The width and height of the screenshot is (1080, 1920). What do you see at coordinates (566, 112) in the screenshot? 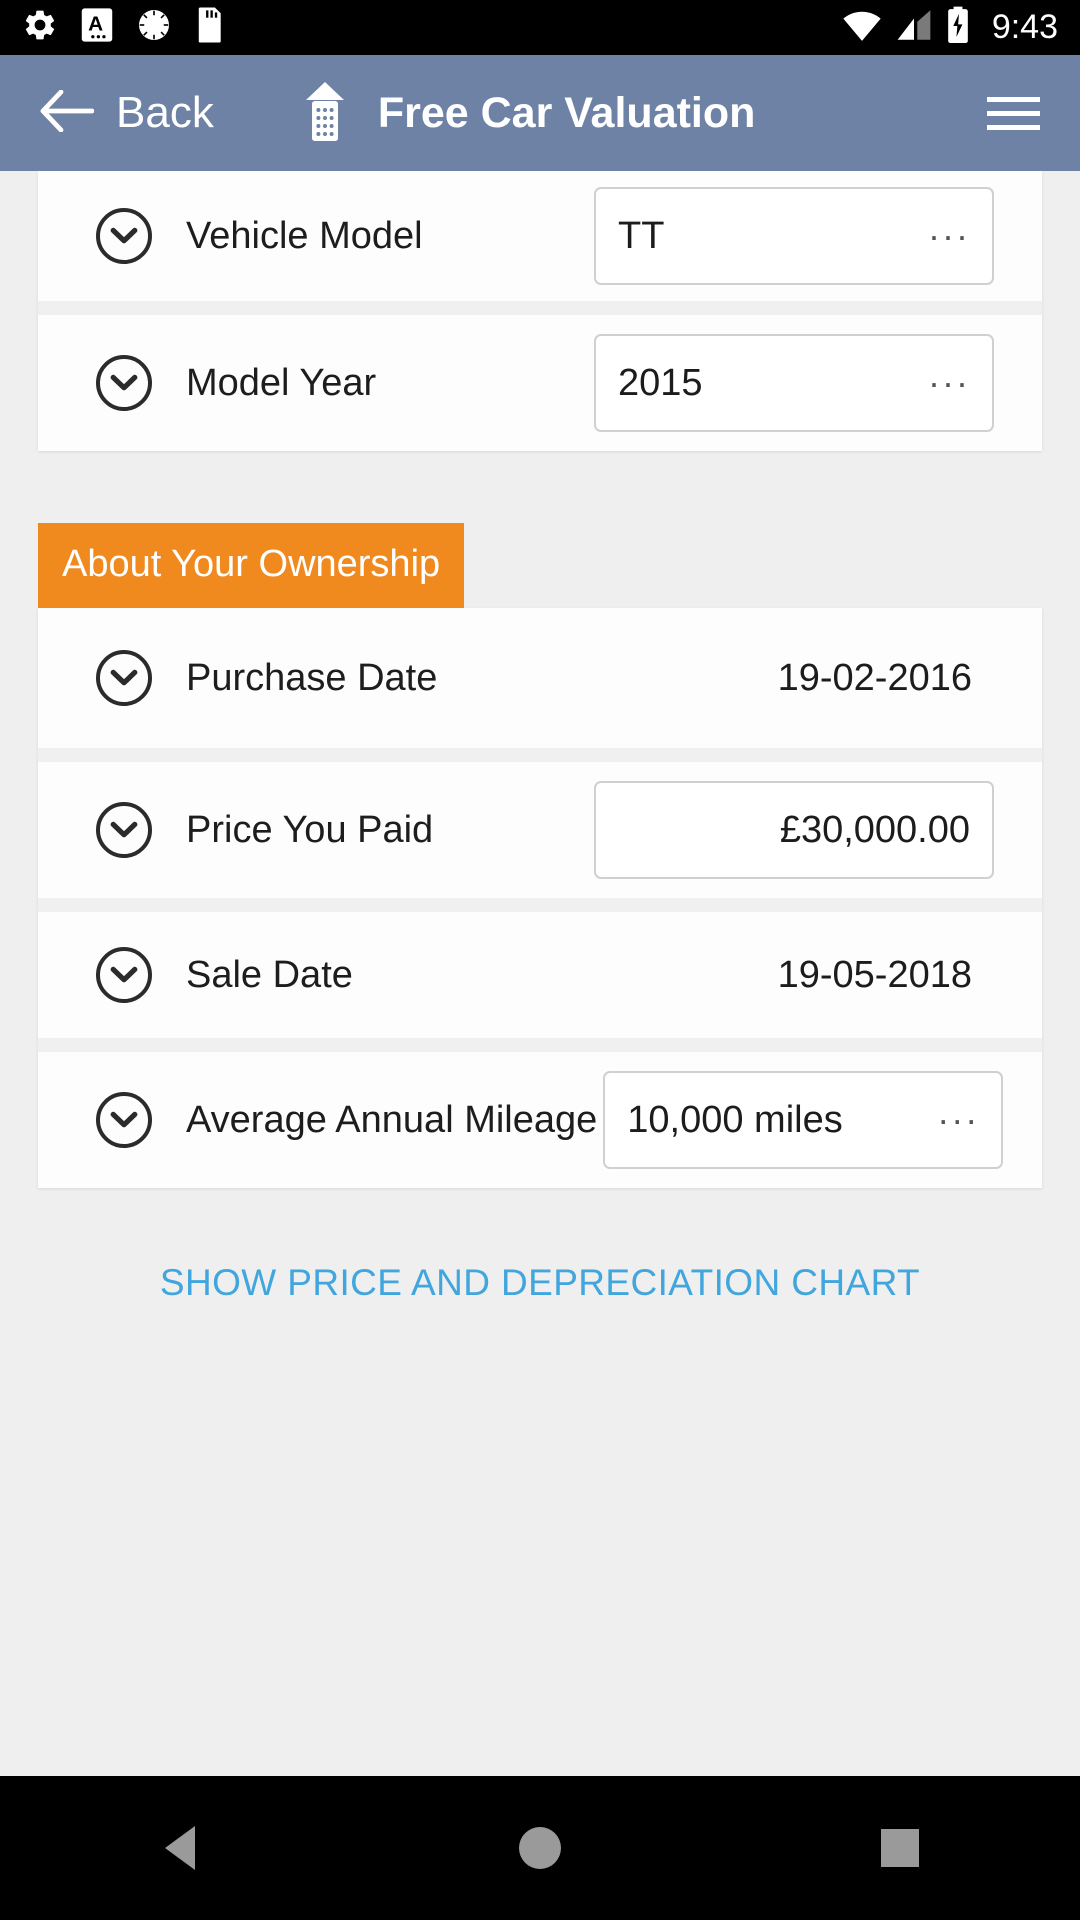
I see `page-title: Free Car Valuation` at bounding box center [566, 112].